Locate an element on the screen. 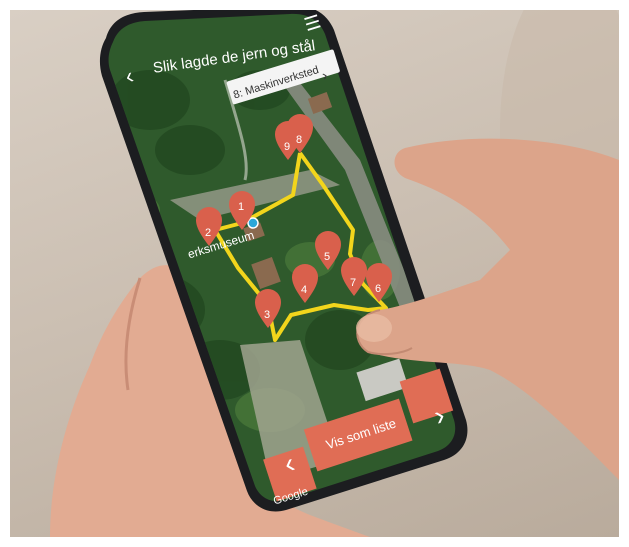 The image size is (629, 547). marker-label-6: 6 is located at coordinates (378, 289).